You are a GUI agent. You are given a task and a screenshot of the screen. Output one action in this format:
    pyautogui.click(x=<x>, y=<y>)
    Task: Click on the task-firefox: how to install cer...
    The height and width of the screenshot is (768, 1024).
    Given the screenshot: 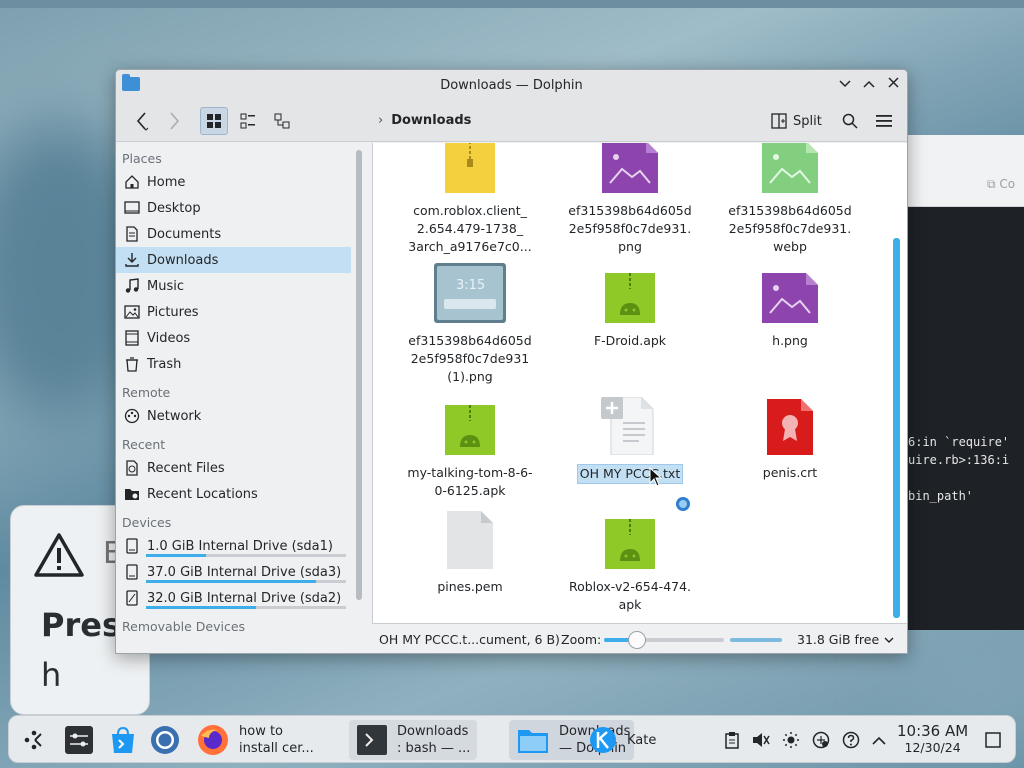 What is the action you would take?
    pyautogui.click(x=260, y=740)
    